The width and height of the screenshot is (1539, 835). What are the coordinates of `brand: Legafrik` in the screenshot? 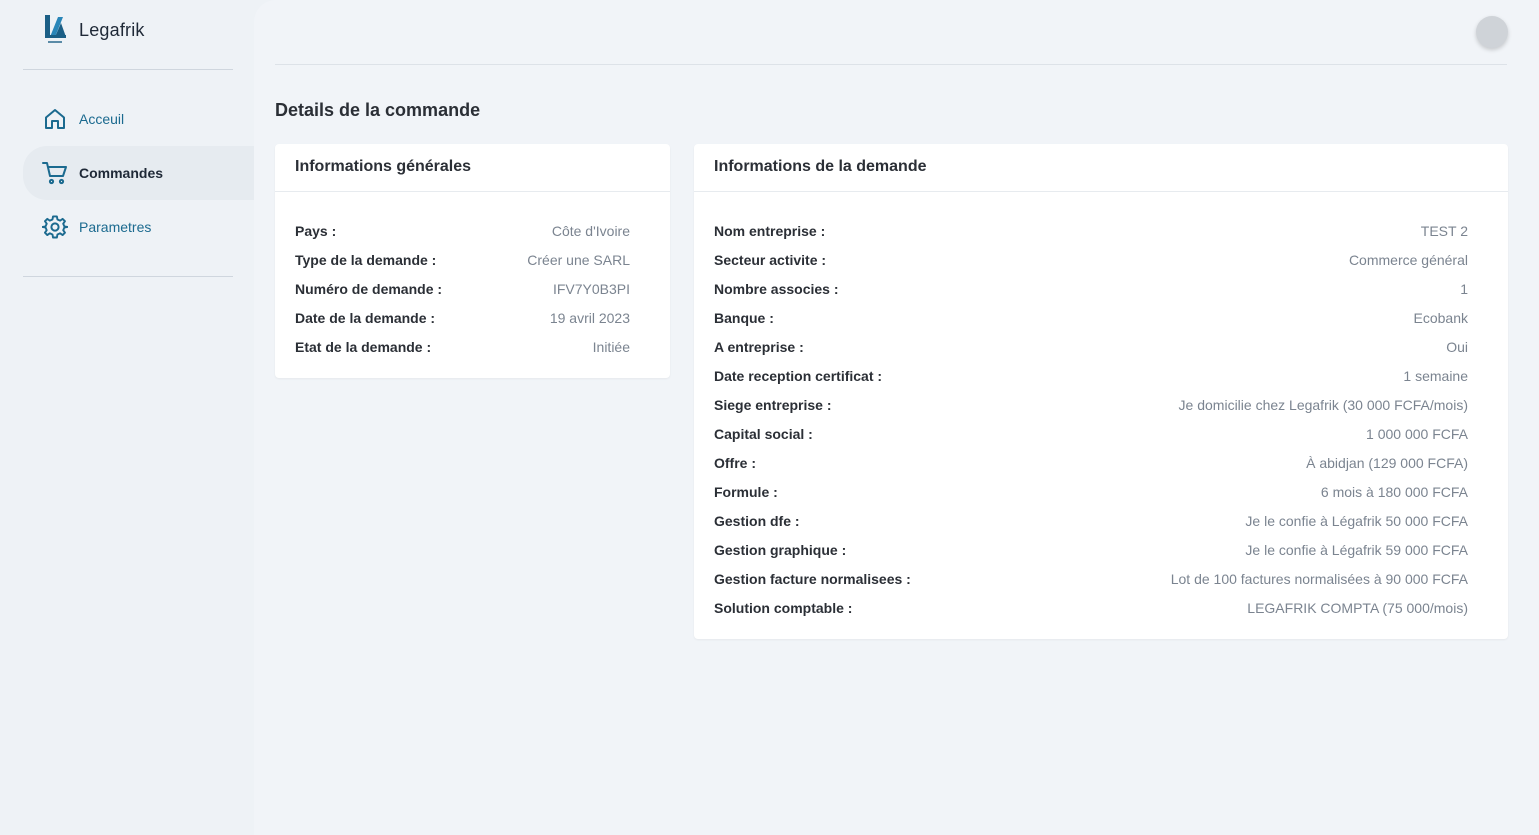 It's located at (93, 30).